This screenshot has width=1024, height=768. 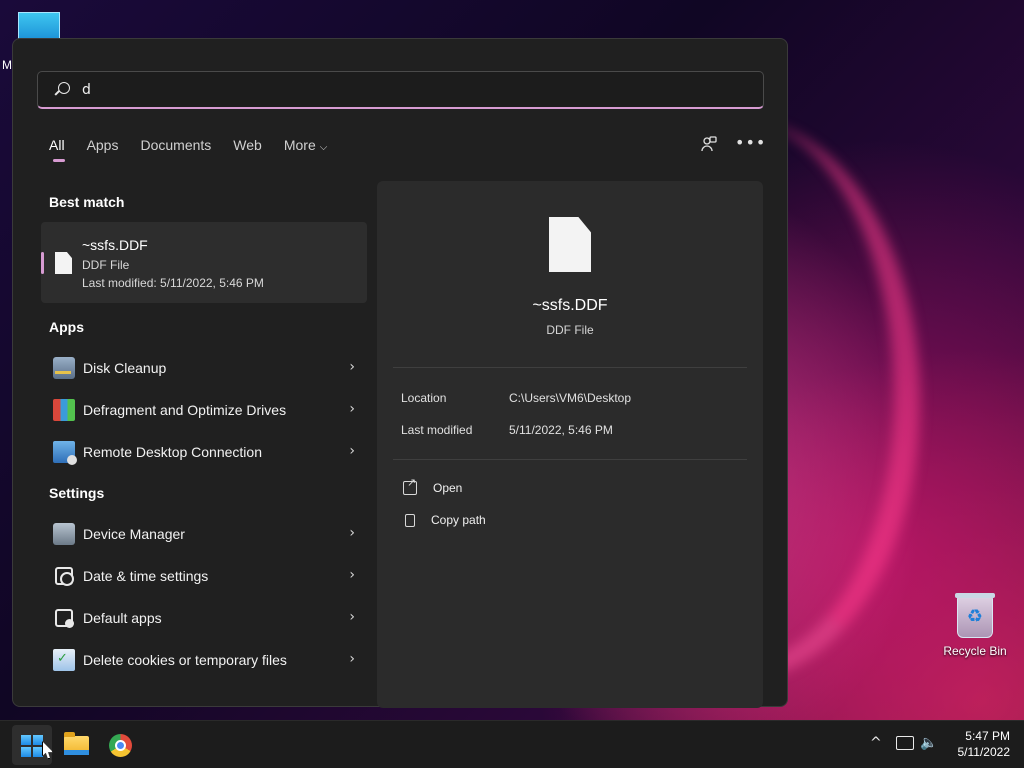 I want to click on recycle-bin-label: Recycle Bin, so click(x=975, y=651).